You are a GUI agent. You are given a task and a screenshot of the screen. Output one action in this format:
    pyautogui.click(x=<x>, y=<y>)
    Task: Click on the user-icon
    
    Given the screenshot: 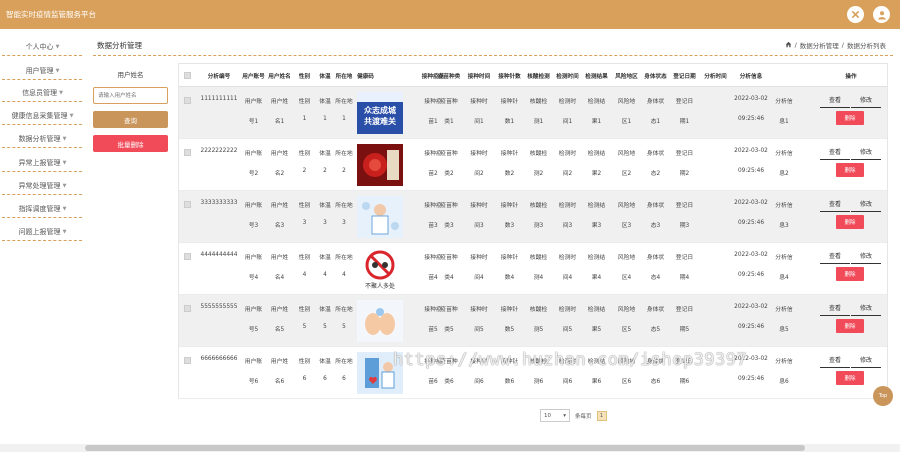 What is the action you would take?
    pyautogui.click(x=881, y=14)
    